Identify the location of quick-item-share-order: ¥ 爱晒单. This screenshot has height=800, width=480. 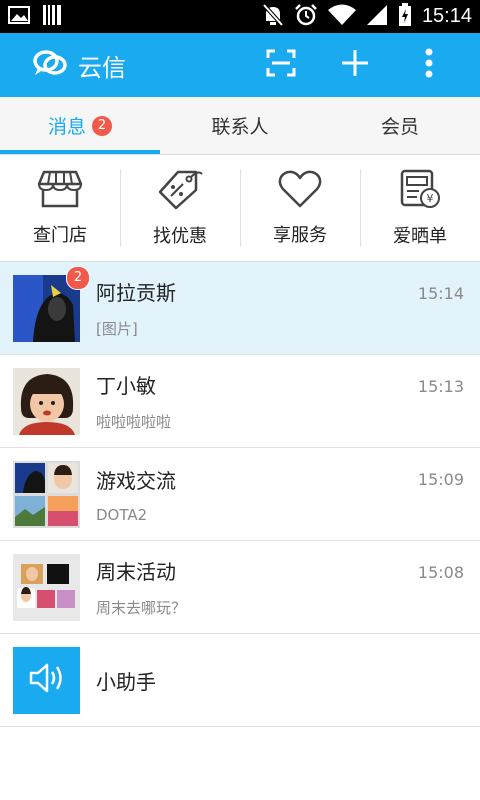
(420, 208).